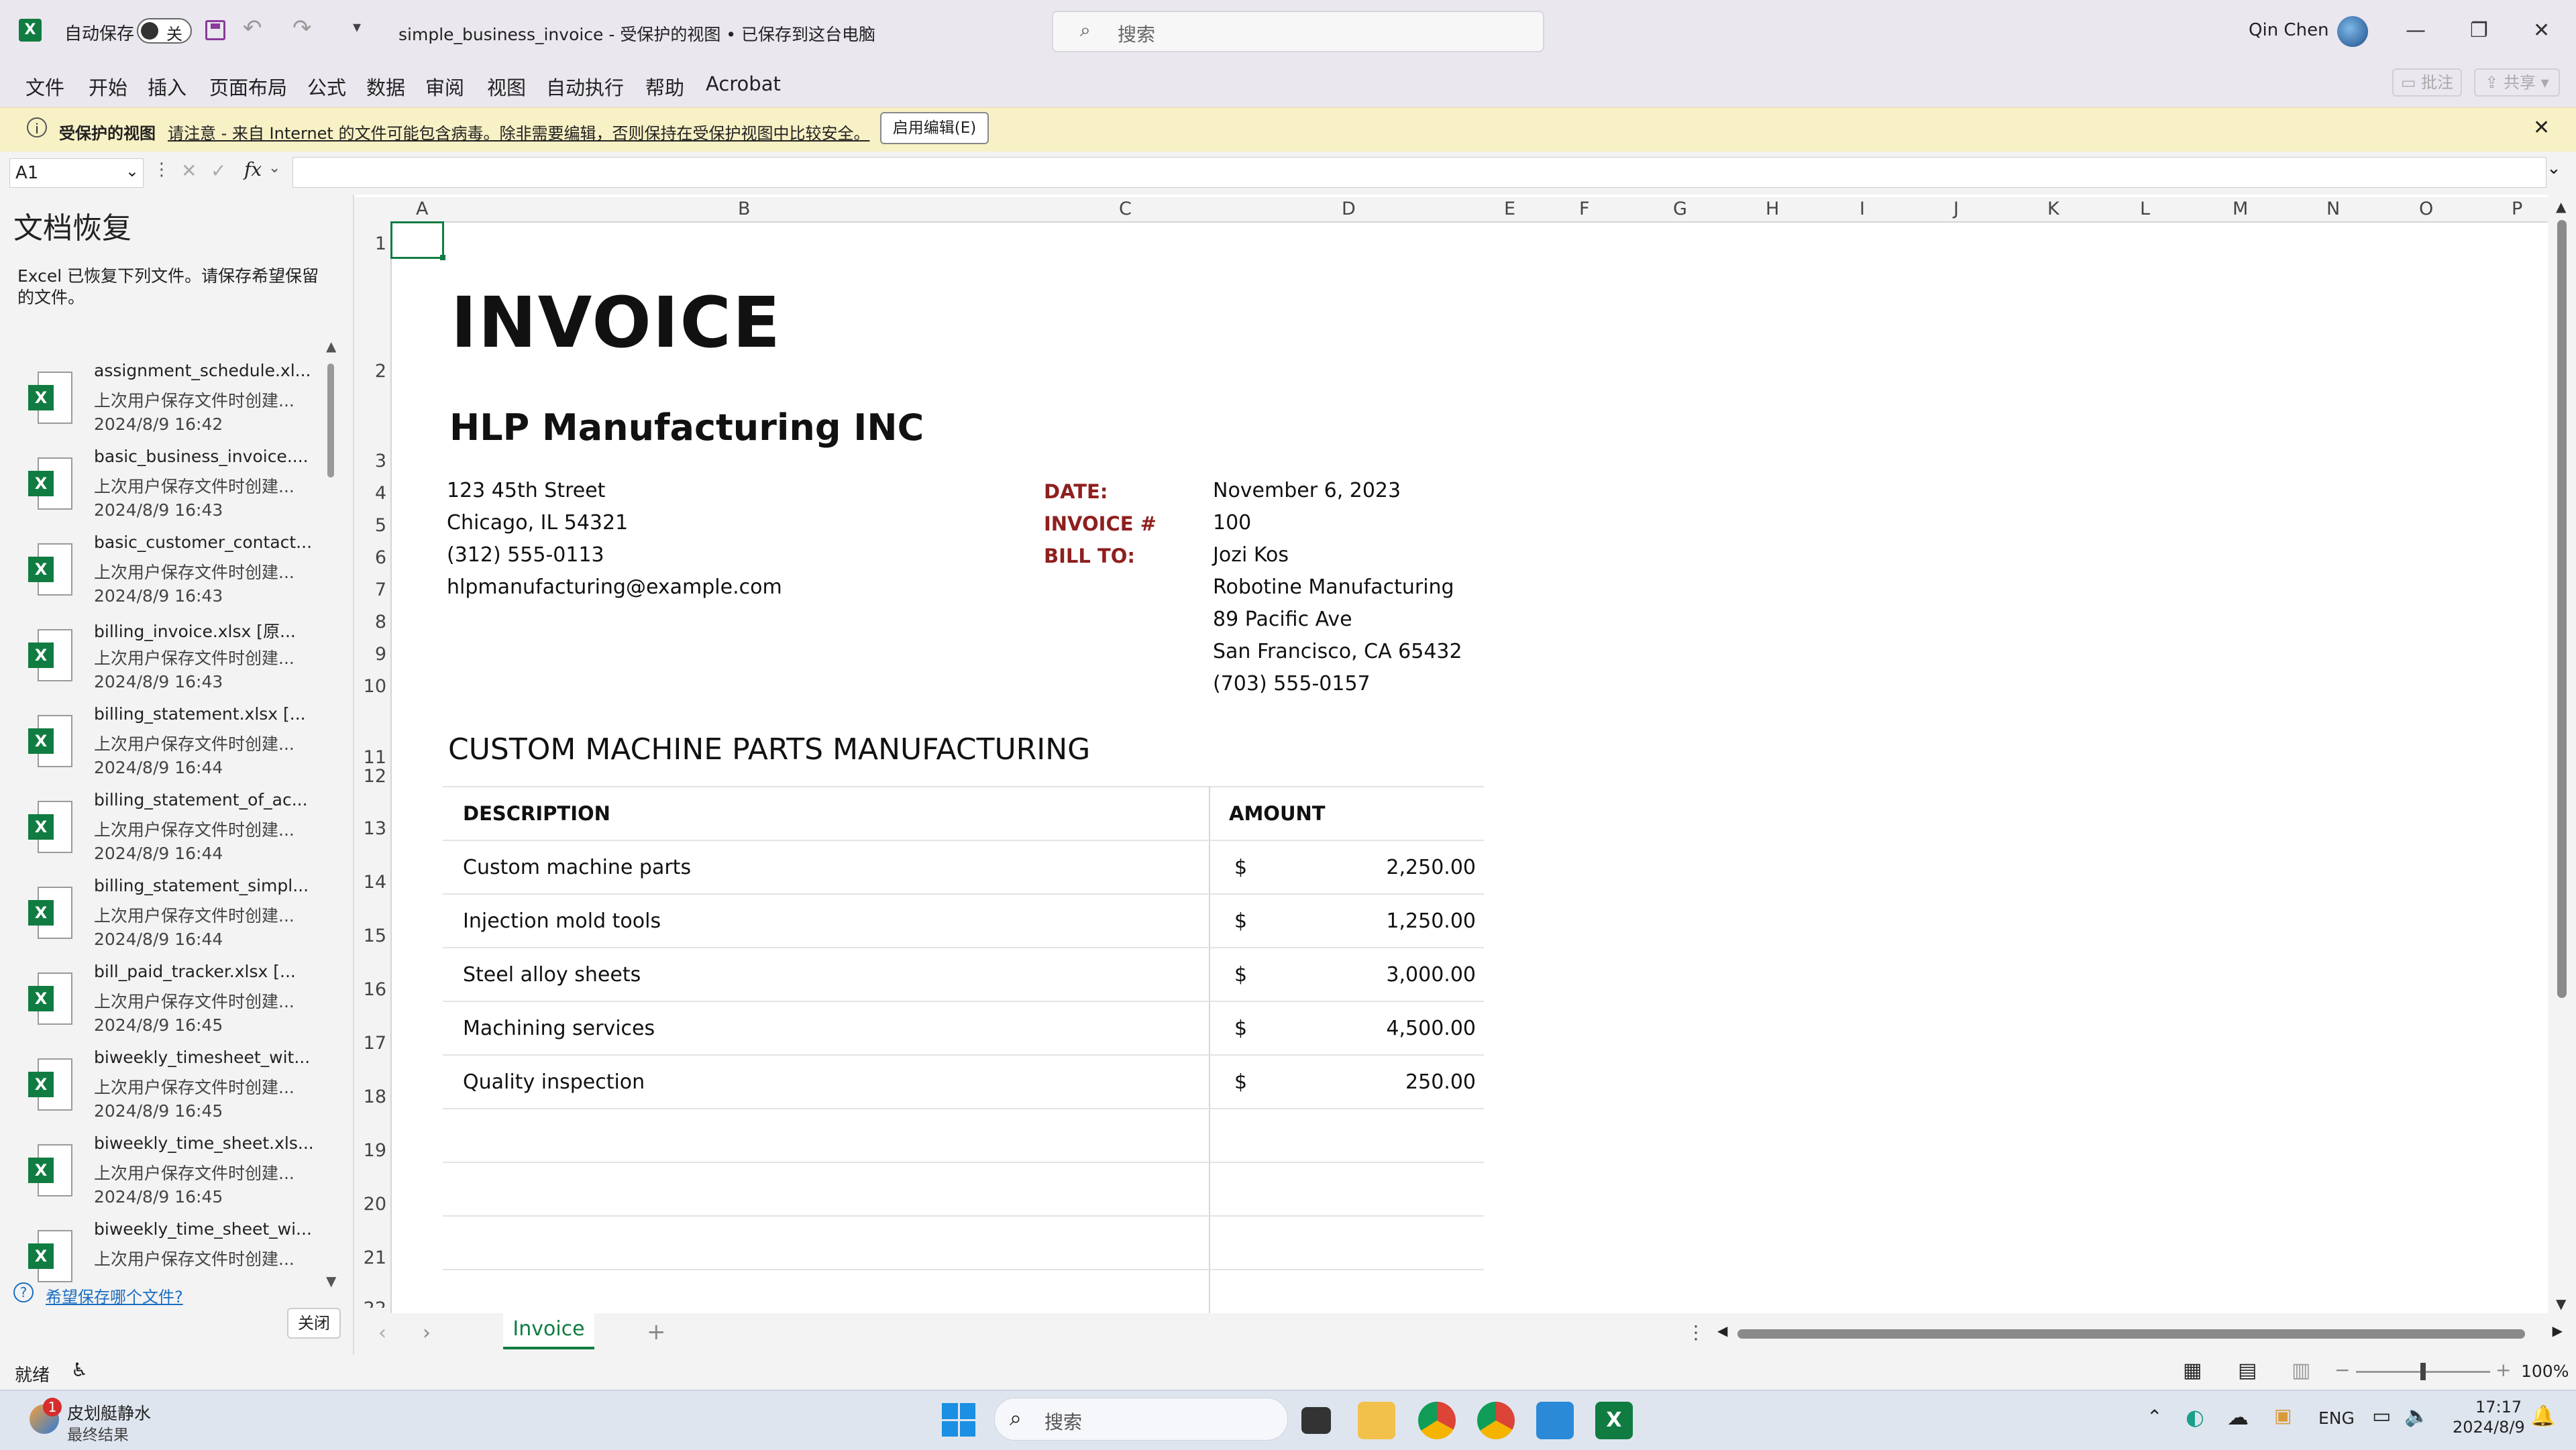  Describe the element at coordinates (2423, 1371) in the screenshot. I see `zoom-slider` at that location.